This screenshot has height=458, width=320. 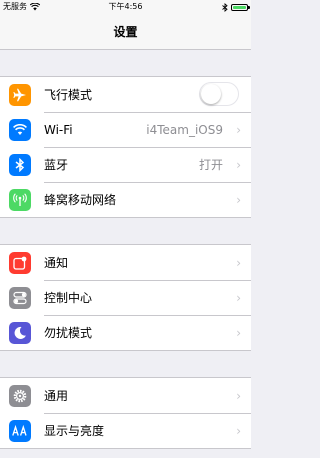 I want to click on wifi-label: Wi-Fi, so click(x=58, y=129).